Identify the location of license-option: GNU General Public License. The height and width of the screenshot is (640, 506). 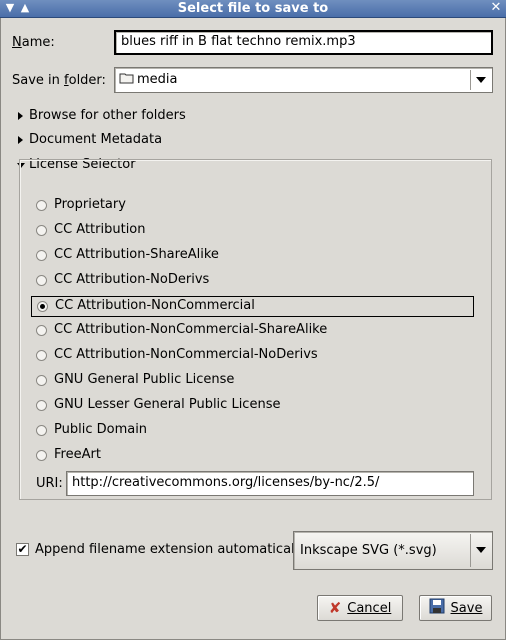
(252, 381).